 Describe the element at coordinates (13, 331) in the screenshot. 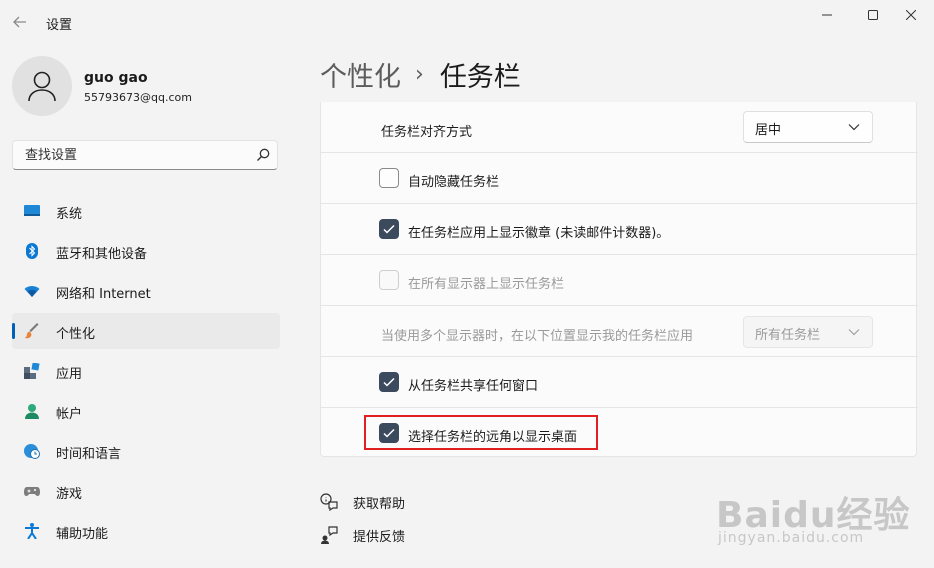

I see `active-indicator` at that location.